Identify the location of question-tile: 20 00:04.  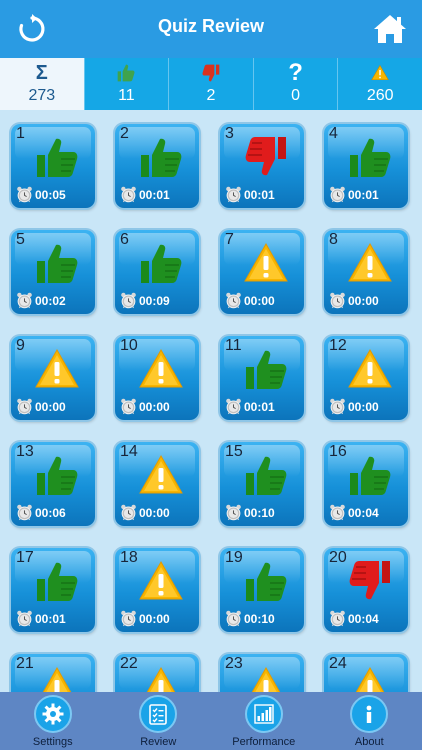
(366, 590).